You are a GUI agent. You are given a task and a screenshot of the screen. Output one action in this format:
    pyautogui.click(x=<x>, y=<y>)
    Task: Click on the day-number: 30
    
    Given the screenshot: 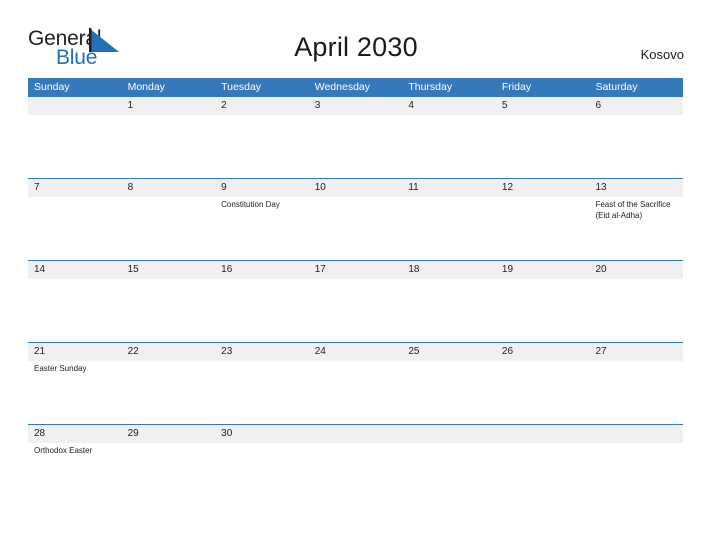 What is the action you would take?
    pyautogui.click(x=227, y=433)
    